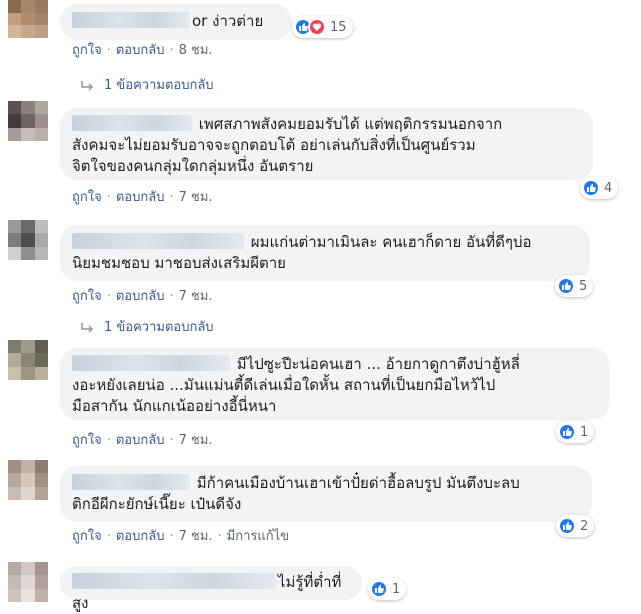  What do you see at coordinates (238, 21) in the screenshot?
I see `comment-text: ง่าวต่าย` at bounding box center [238, 21].